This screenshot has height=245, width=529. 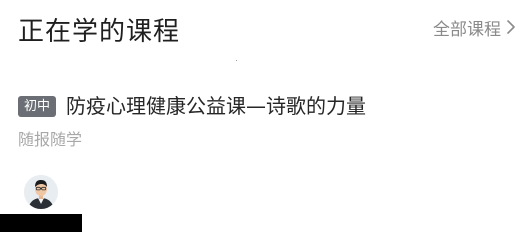 I want to click on course-subtitle: 随报随学, so click(x=50, y=139).